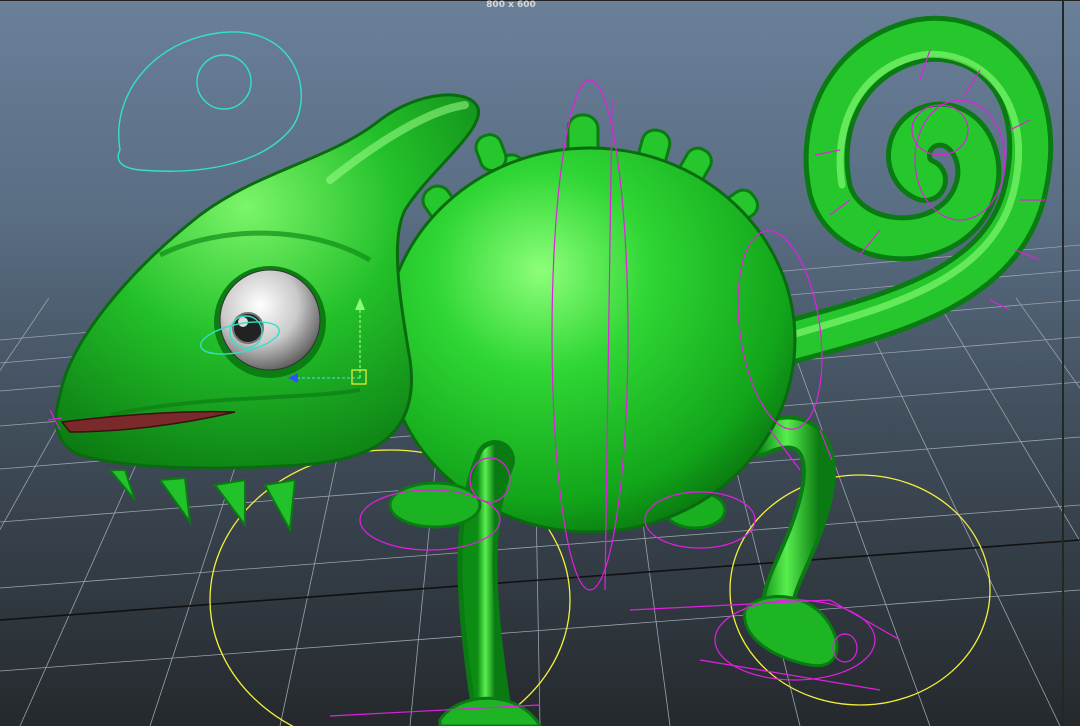 The width and height of the screenshot is (1080, 726). I want to click on resolution-gate-edge, so click(1071, 363).